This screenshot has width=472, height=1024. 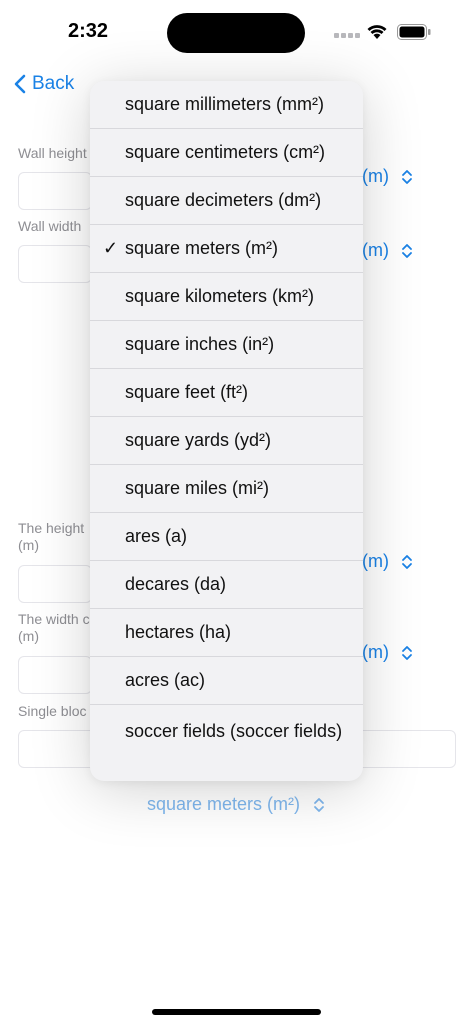 What do you see at coordinates (226, 105) in the screenshot?
I see `menu-item-square-millimeters: square millimeters (mm²)` at bounding box center [226, 105].